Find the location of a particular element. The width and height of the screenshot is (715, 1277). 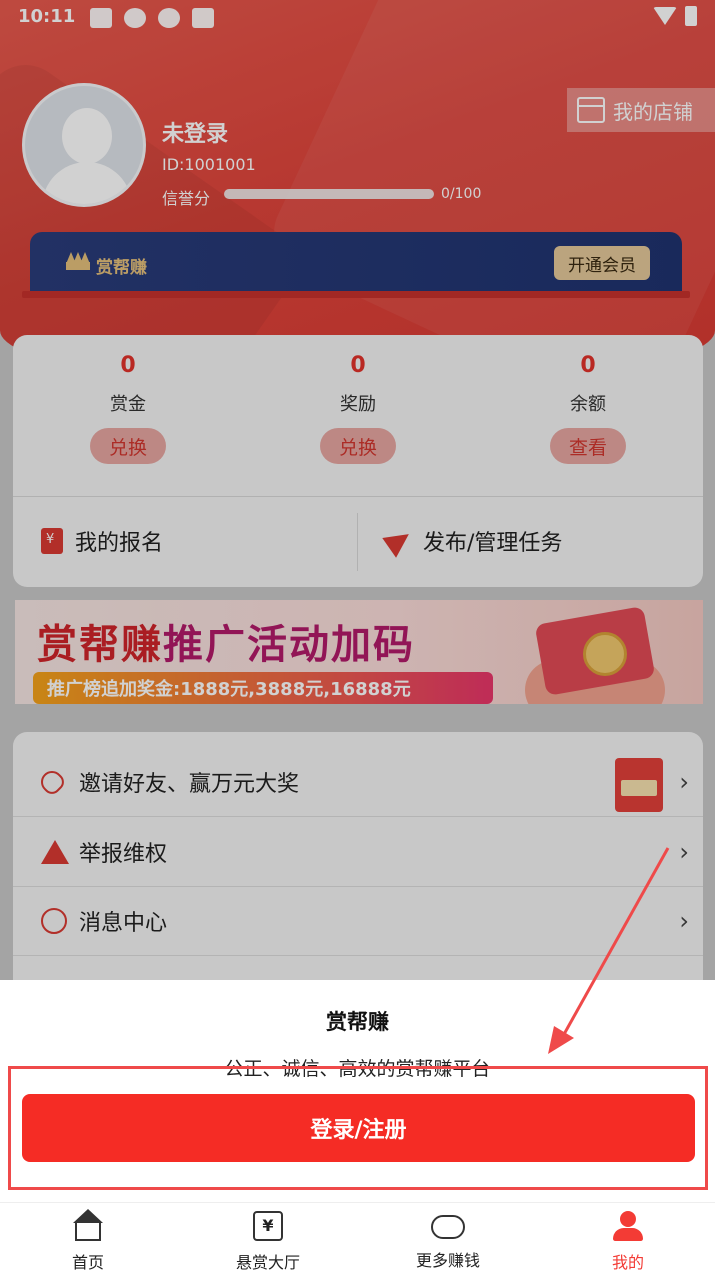

reward-hall-icon: ¥ is located at coordinates (268, 1226).